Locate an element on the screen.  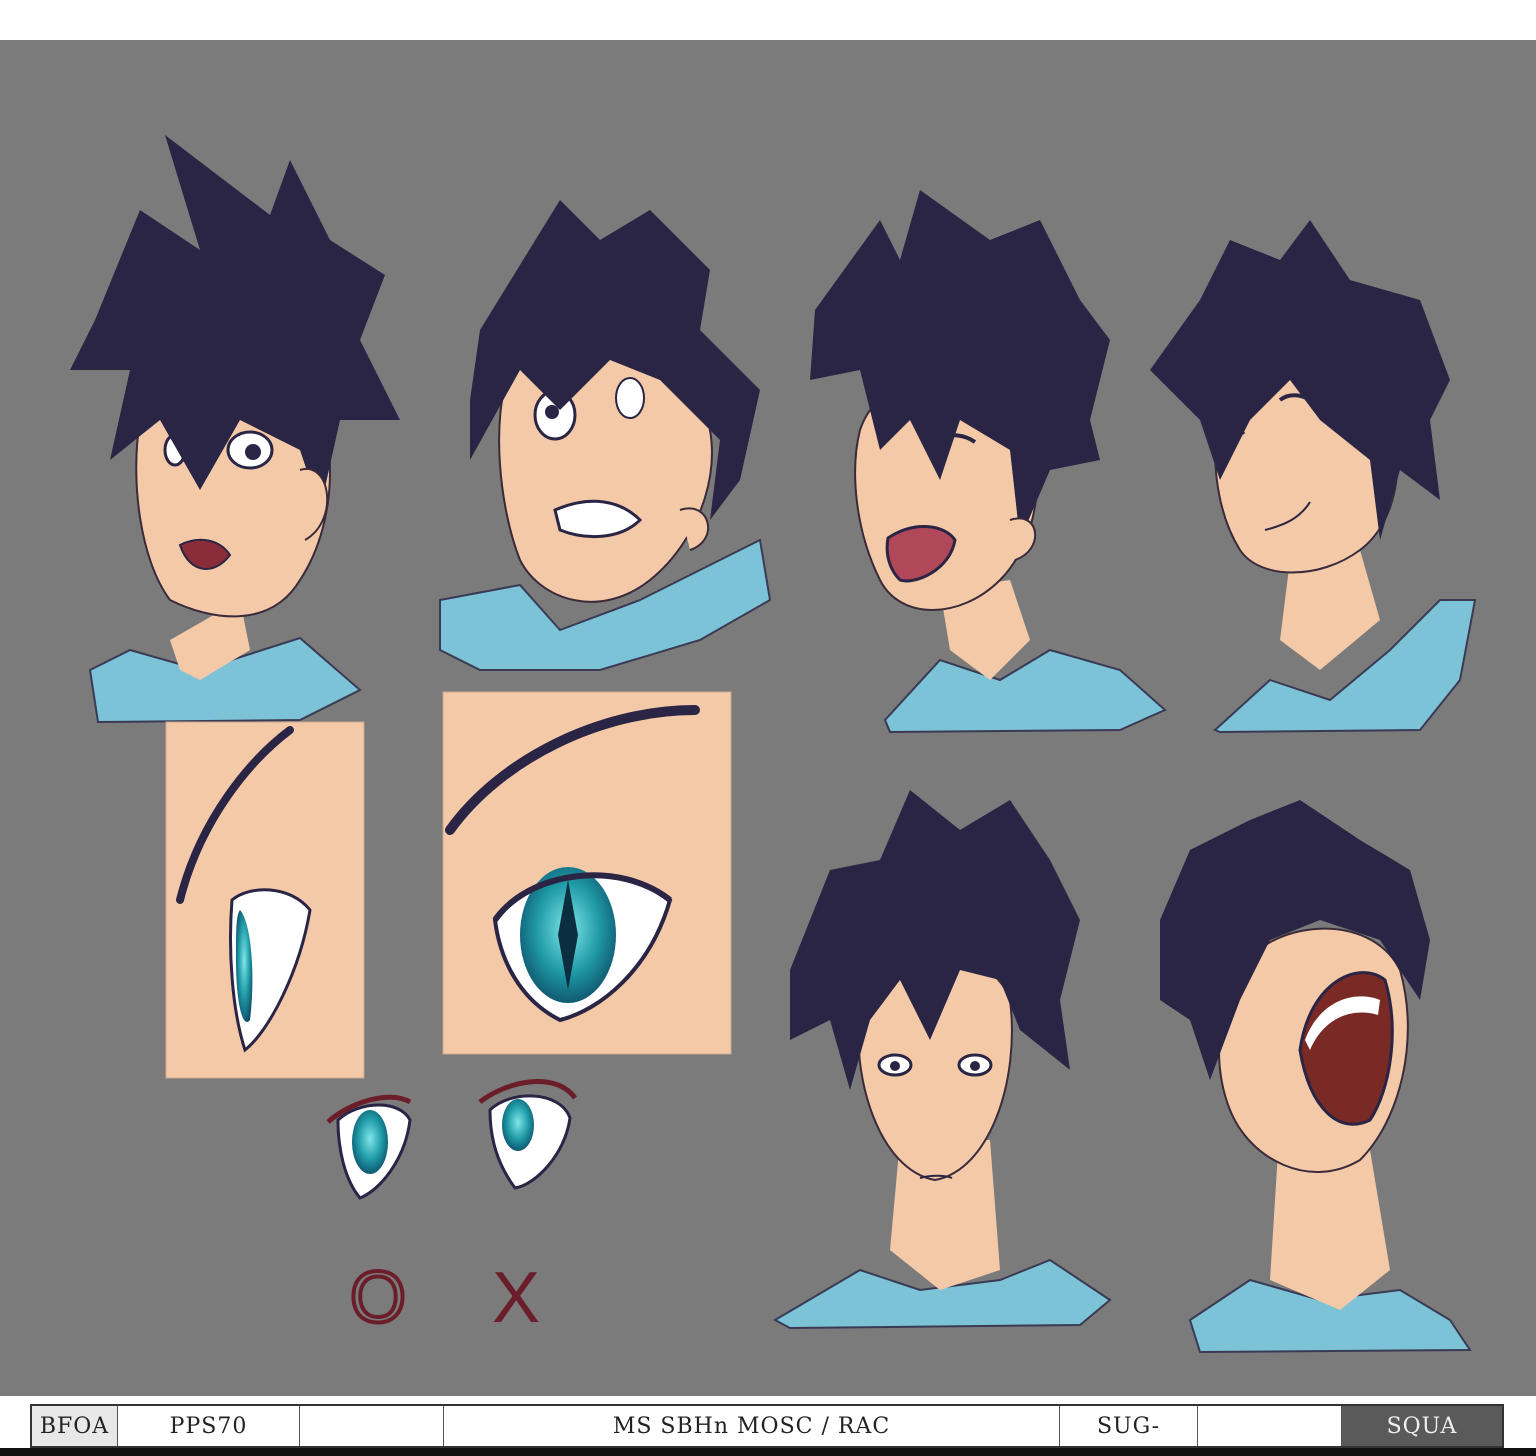
footer-cell-2: PPS70 is located at coordinates (209, 1426).